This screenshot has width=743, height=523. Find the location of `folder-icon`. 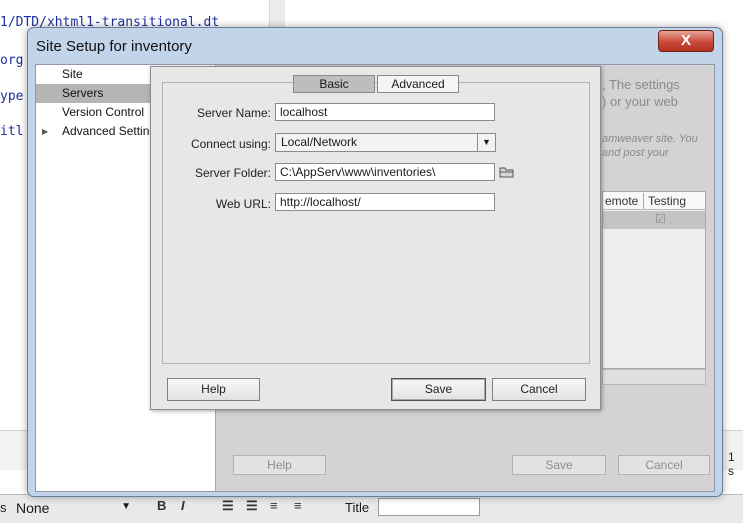

folder-icon is located at coordinates (507, 172).